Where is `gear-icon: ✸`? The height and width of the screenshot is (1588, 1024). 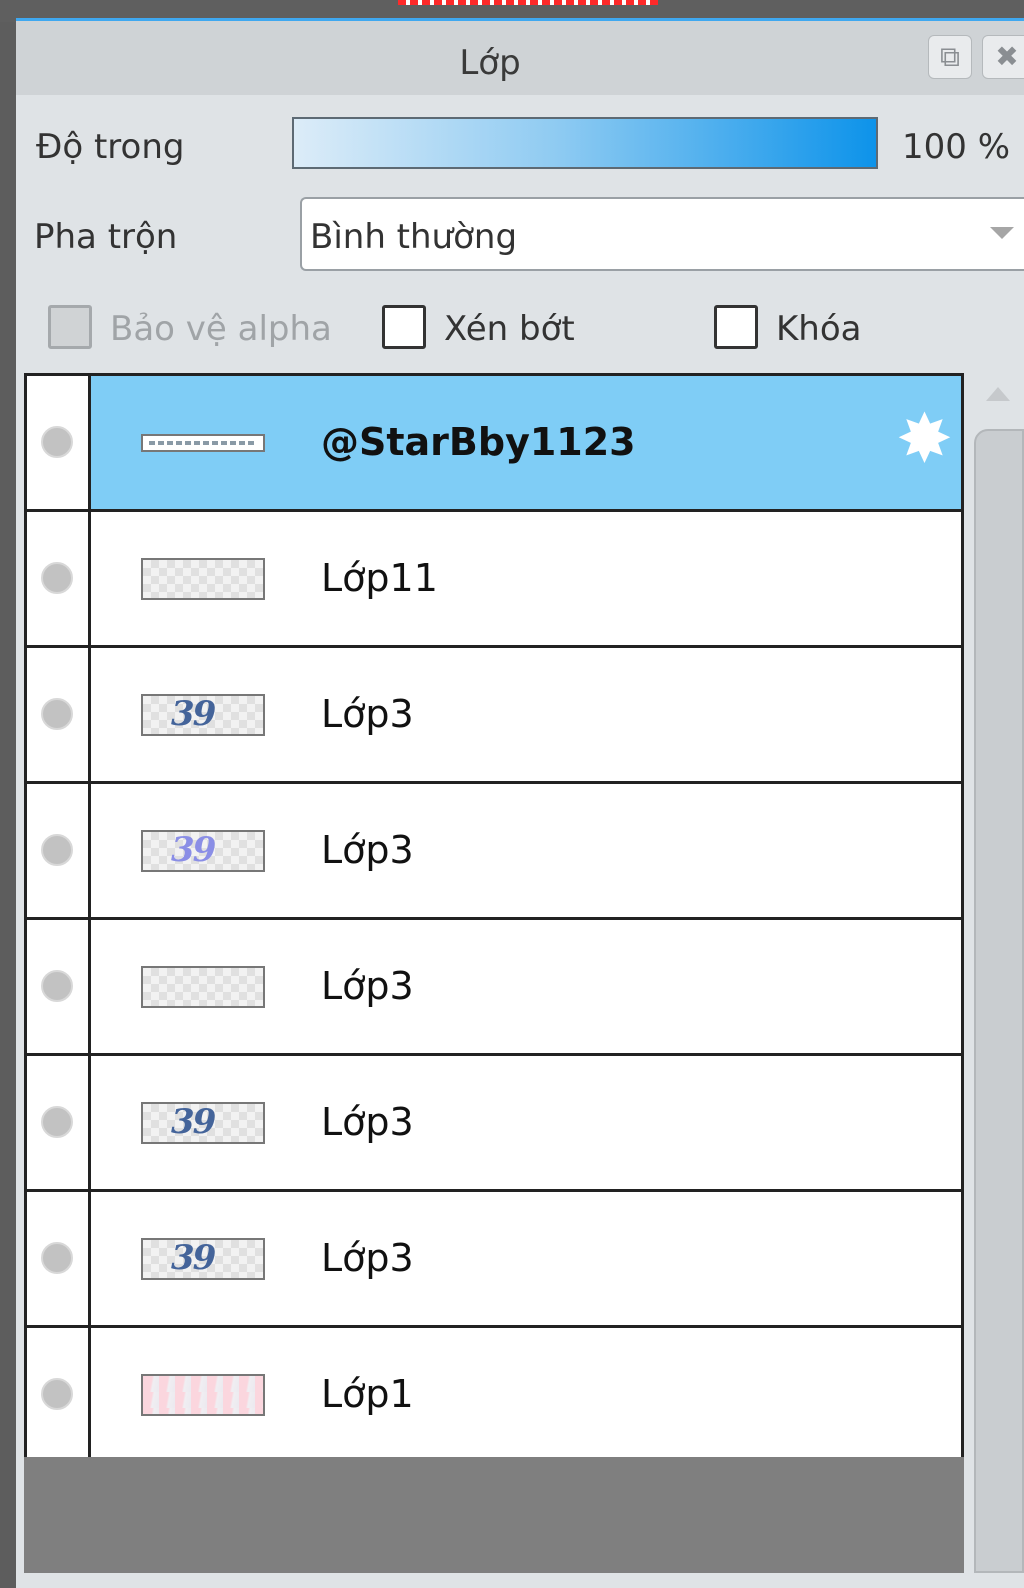 gear-icon: ✸ is located at coordinates (924, 440).